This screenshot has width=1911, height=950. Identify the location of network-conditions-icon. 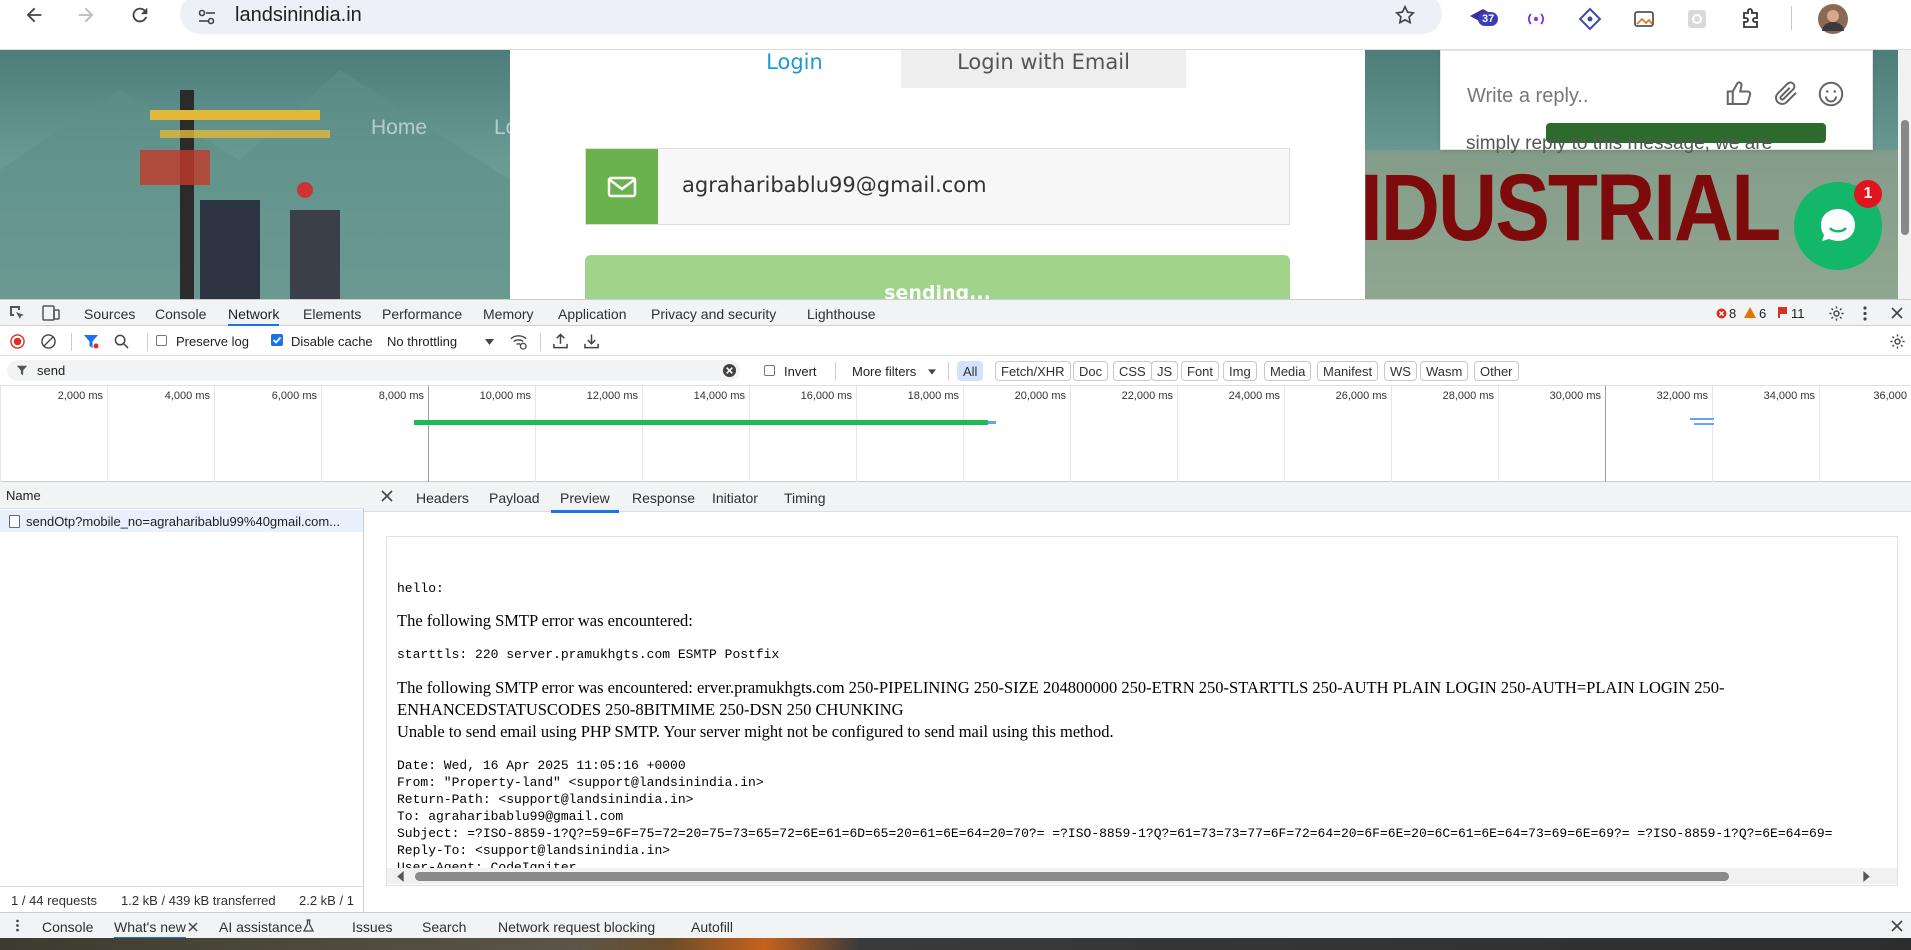
(518, 341).